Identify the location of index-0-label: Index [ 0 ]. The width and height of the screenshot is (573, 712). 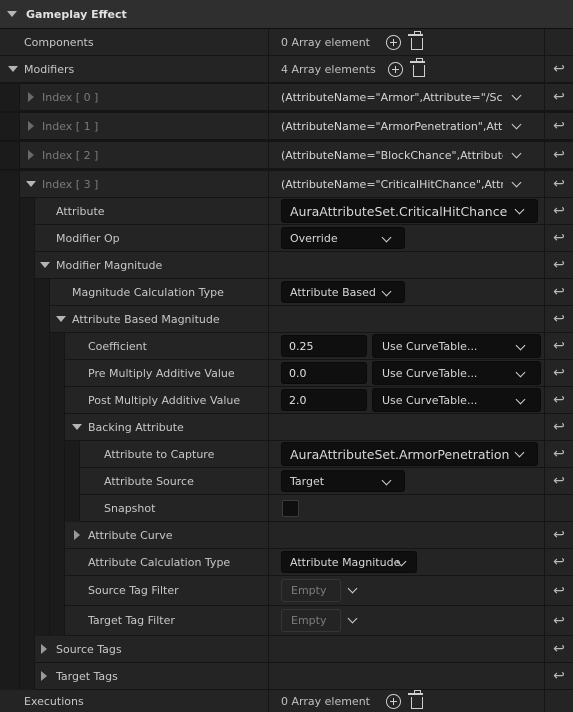
(70, 97).